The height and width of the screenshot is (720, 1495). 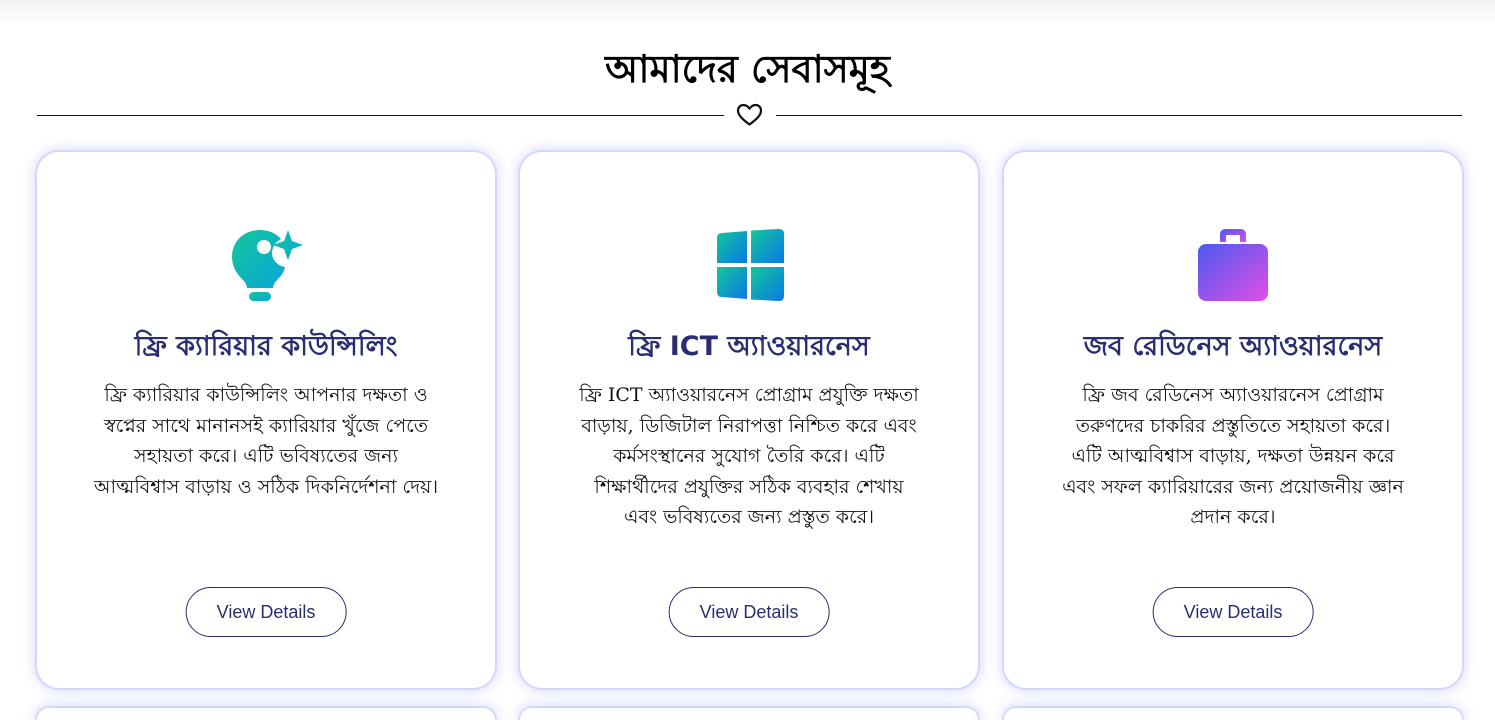 What do you see at coordinates (1233, 346) in the screenshot?
I see `card-title: জব রেডিনেস অ্যাওয়ারনেস` at bounding box center [1233, 346].